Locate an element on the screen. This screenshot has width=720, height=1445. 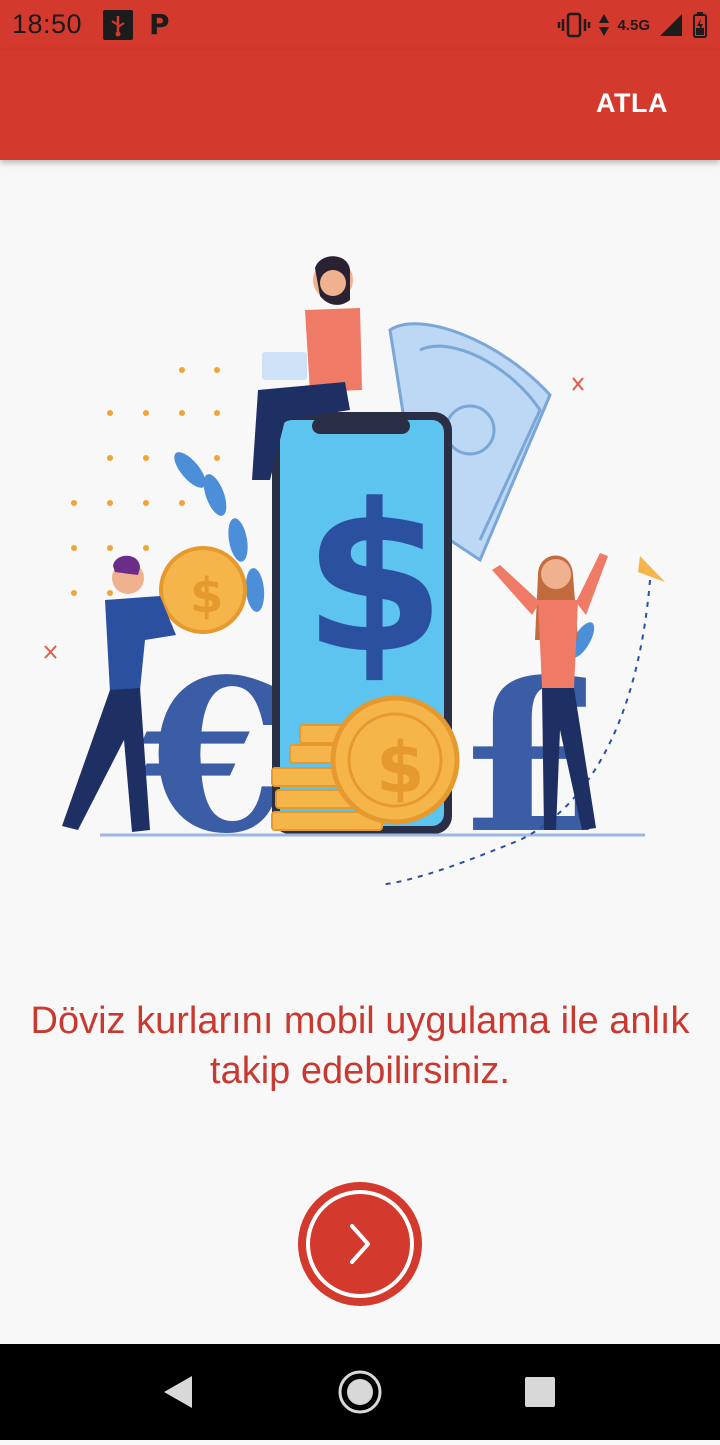
data-arrows-icon is located at coordinates (604, 25).